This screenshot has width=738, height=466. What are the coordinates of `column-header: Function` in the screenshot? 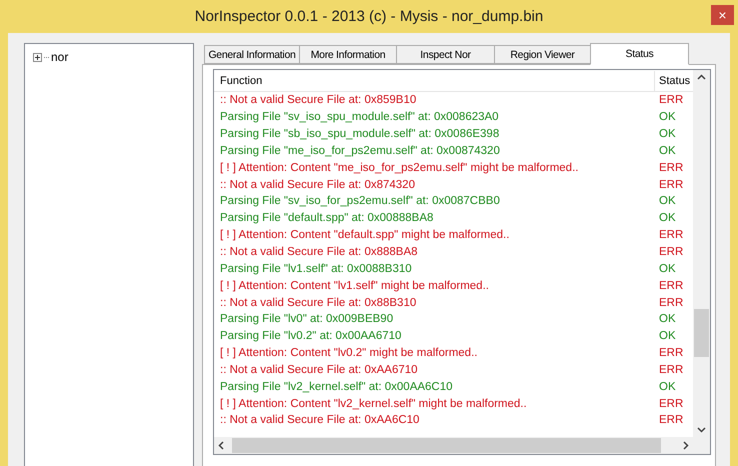 It's located at (434, 80).